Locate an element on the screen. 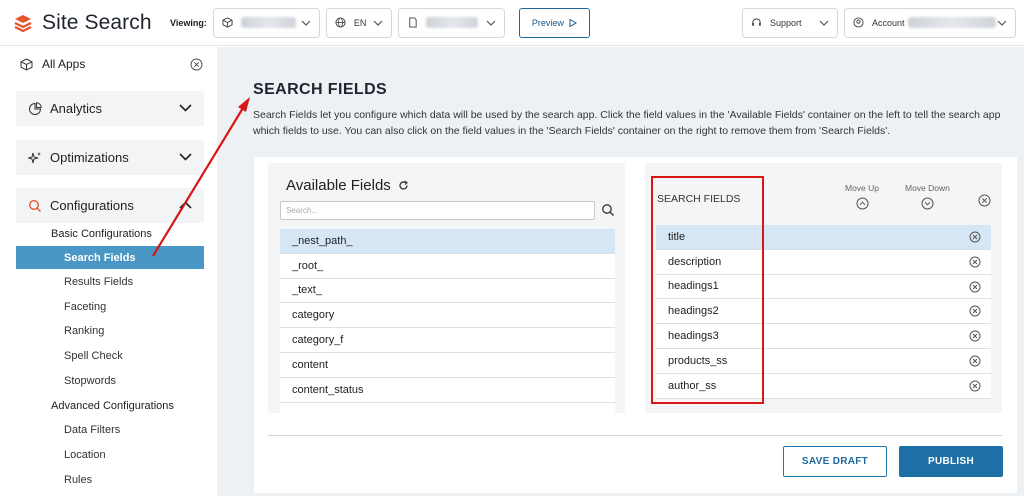  move-up-label: Move Up is located at coordinates (862, 188).